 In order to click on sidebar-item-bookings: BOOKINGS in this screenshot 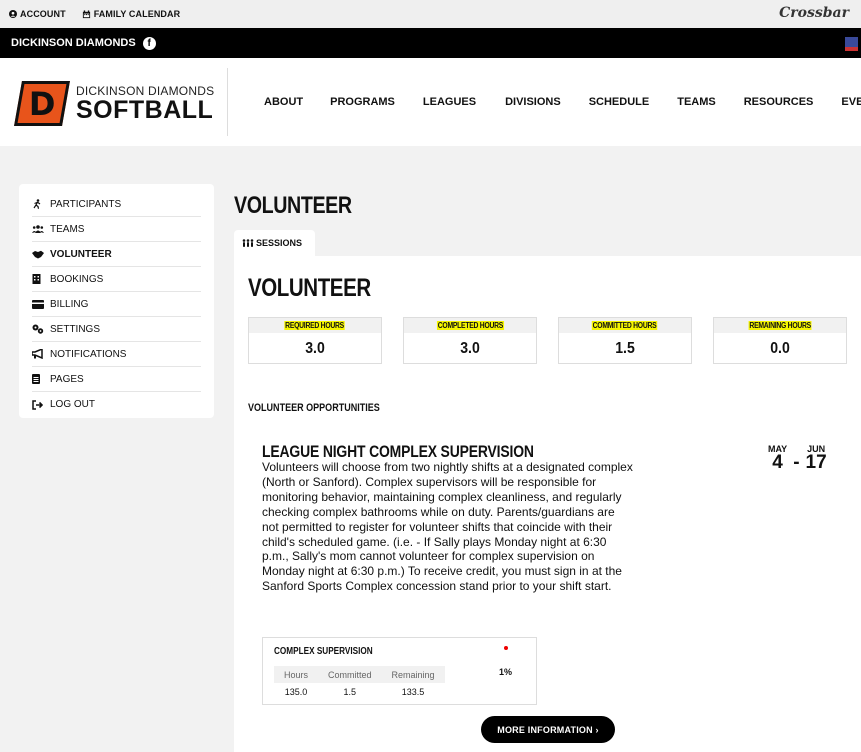, I will do `click(116, 279)`.